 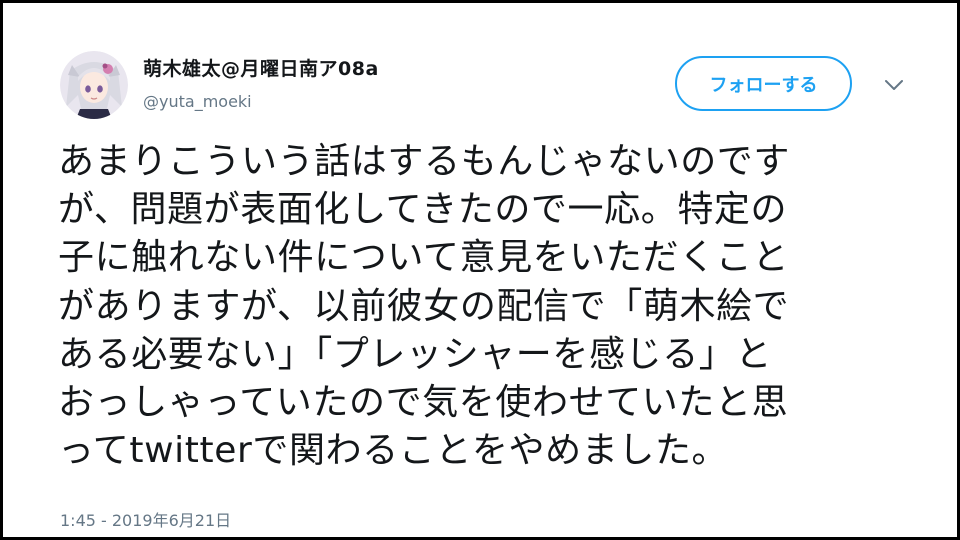 I want to click on follow-button: フォローする, so click(x=763, y=83).